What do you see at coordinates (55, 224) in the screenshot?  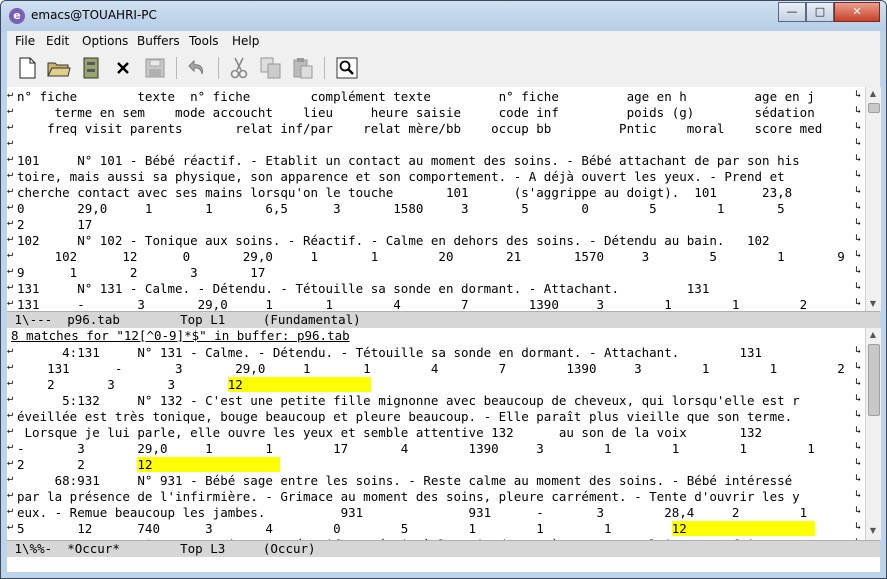 I see `top-line: 2 17` at bounding box center [55, 224].